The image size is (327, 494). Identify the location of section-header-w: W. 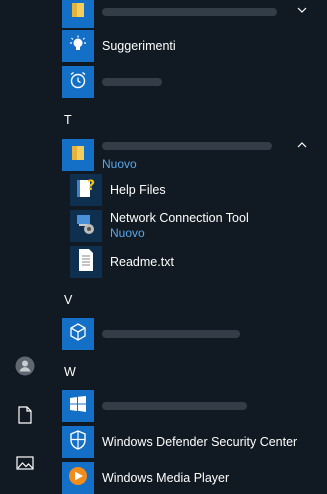
(70, 372).